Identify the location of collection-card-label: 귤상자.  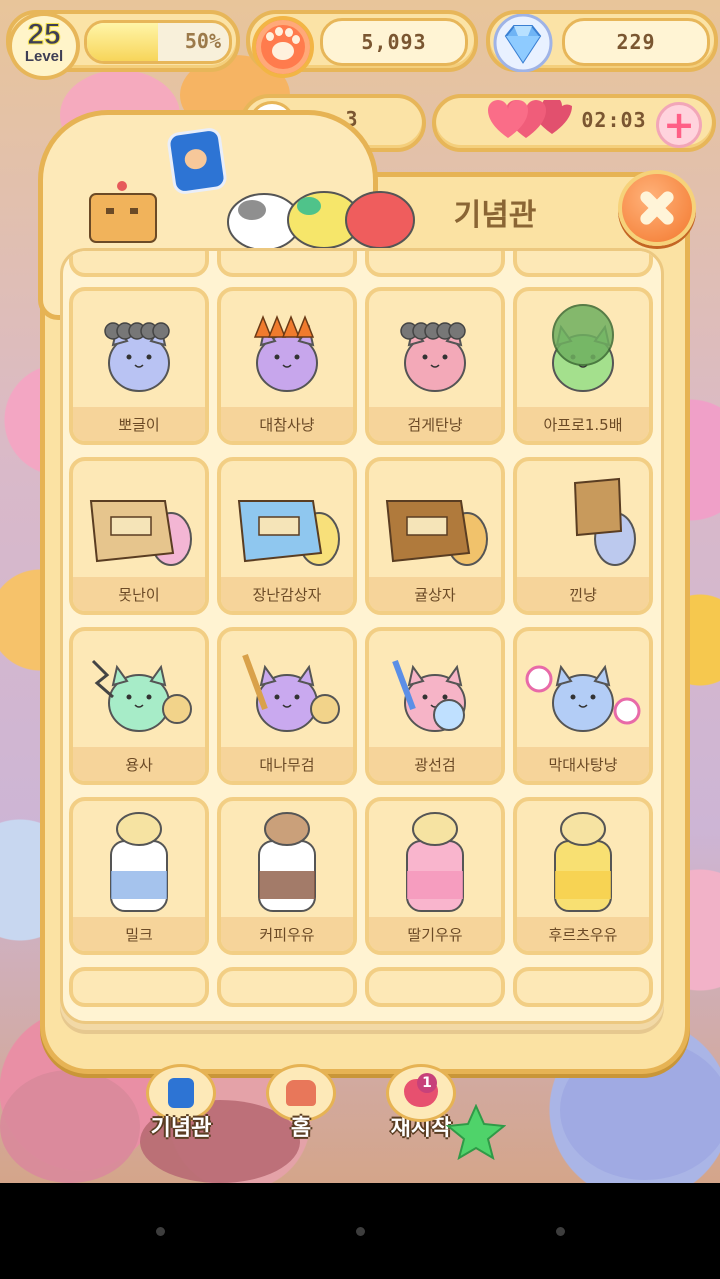
(435, 594).